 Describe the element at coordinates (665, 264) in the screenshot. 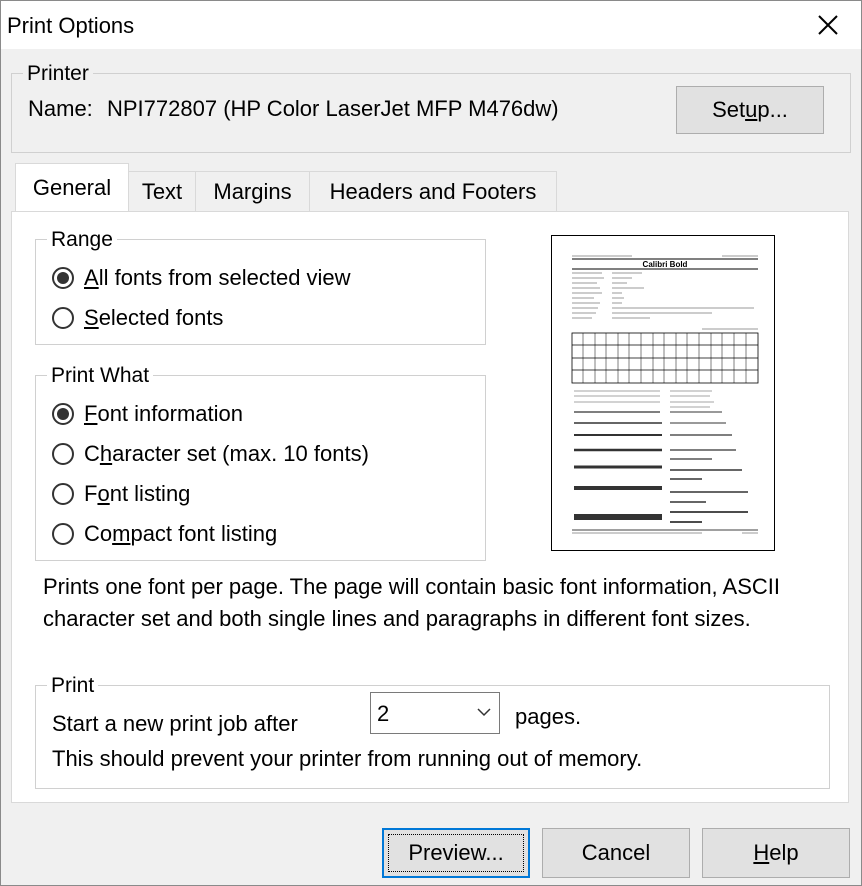

I see `preview-font-title: Calibri Bold` at that location.